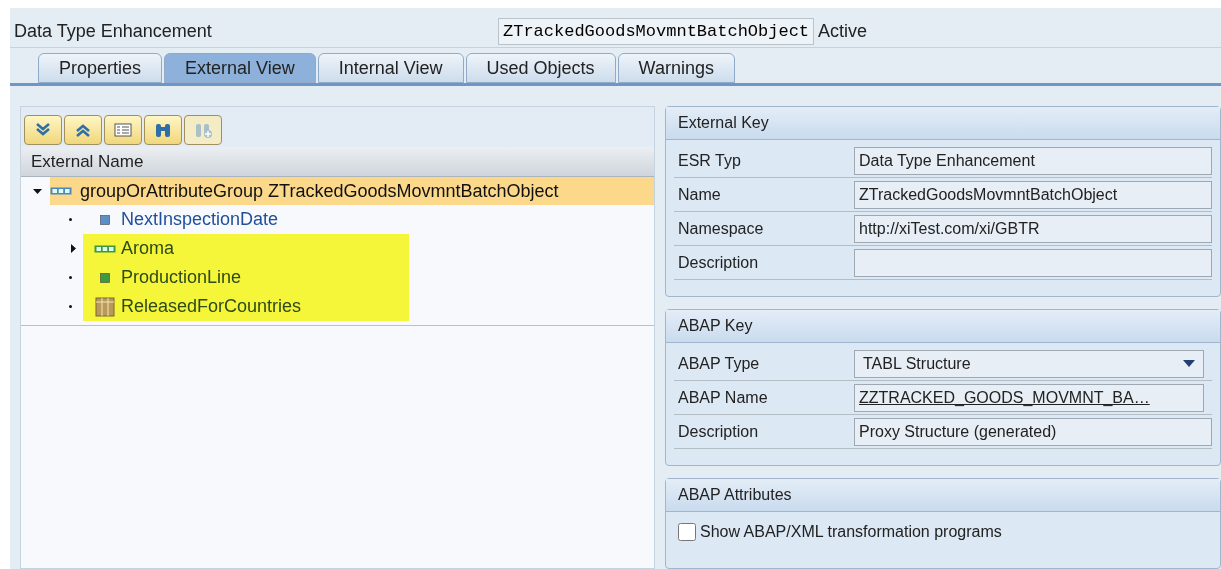  Describe the element at coordinates (211, 306) in the screenshot. I see `node-label: ReleasedForCountries` at that location.